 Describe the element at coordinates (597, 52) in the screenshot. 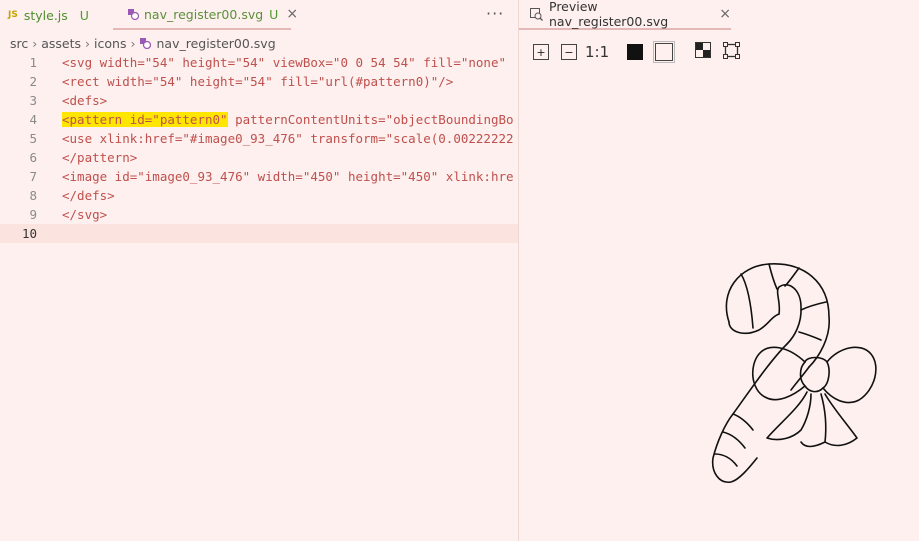

I see `actual-size-button: 1:1` at that location.